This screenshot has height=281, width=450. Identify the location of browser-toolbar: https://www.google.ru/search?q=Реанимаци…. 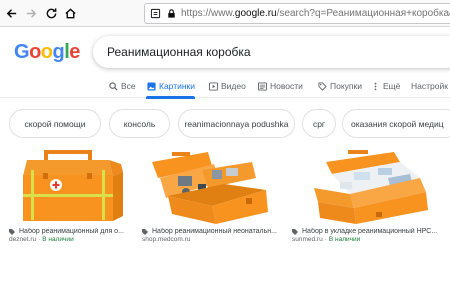
(225, 13).